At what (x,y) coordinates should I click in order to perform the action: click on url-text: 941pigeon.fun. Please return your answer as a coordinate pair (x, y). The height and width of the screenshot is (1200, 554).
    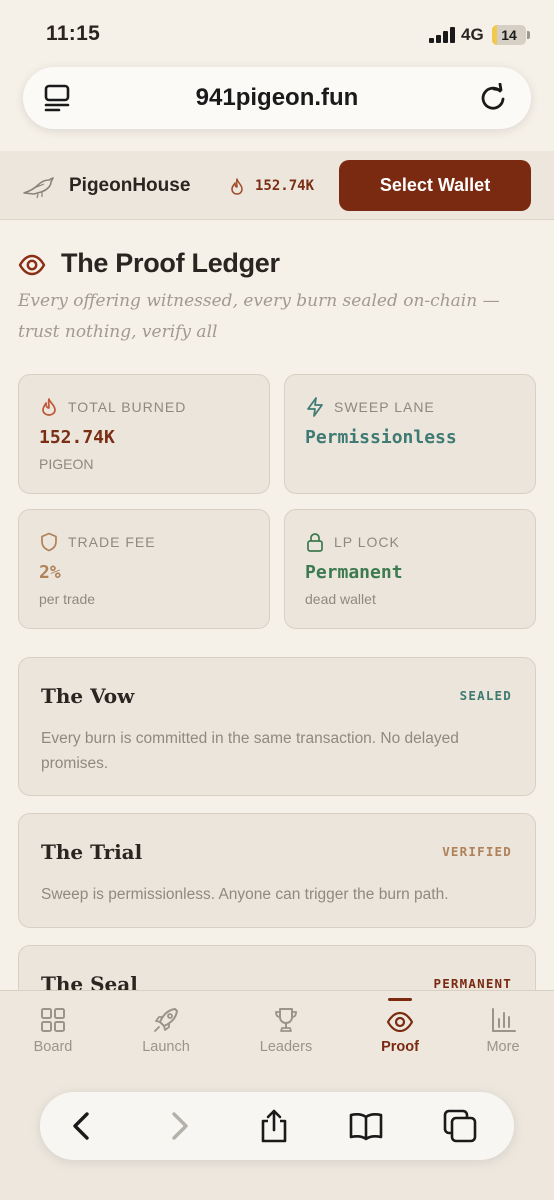
    Looking at the image, I should click on (277, 98).